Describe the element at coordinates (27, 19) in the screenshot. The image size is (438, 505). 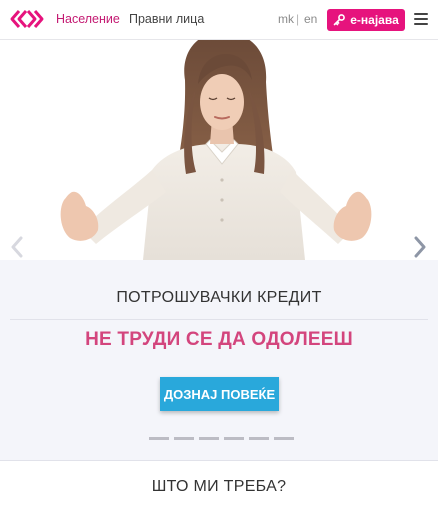
I see `bank-logo-icon` at that location.